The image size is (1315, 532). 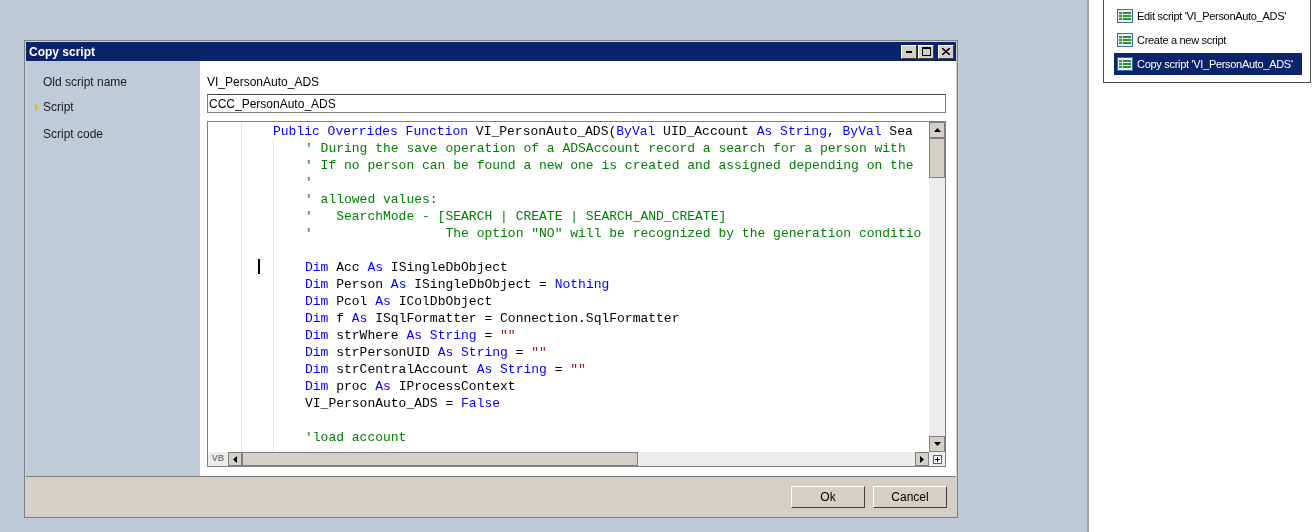 I want to click on code-line: Dim strPersonUID As String = "", so click(x=426, y=352).